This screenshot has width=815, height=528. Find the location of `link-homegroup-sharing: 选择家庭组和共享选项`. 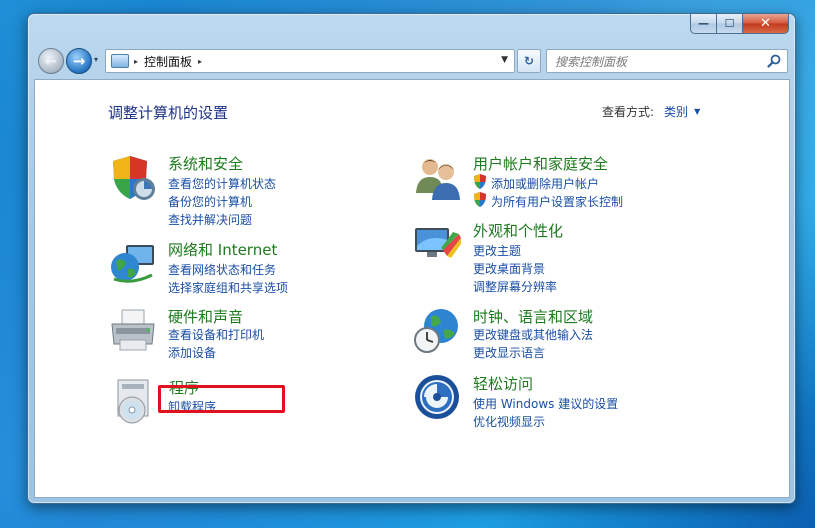

link-homegroup-sharing: 选择家庭组和共享选项 is located at coordinates (228, 287).